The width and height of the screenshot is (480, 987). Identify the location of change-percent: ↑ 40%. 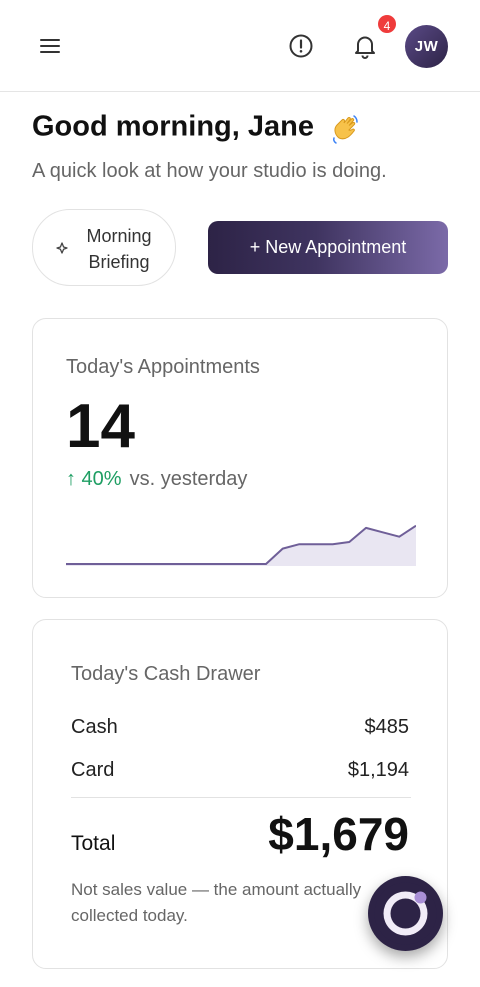
(94, 479).